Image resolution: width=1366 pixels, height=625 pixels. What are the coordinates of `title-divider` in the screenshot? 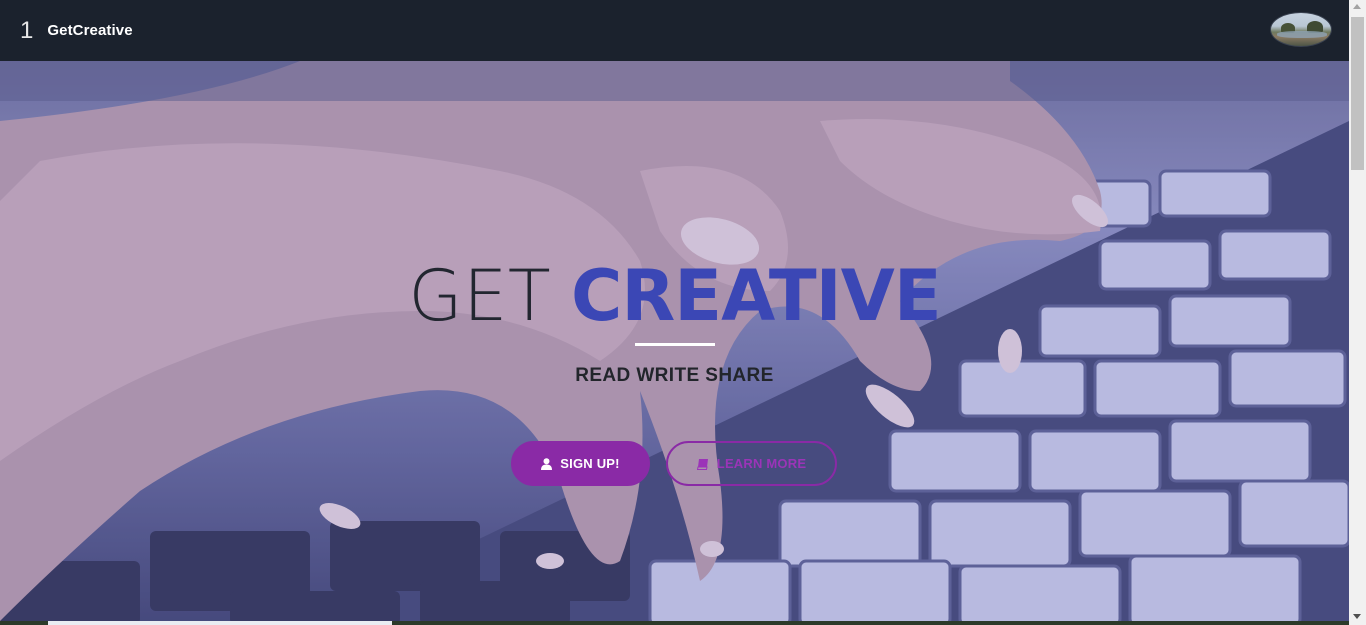 It's located at (675, 344).